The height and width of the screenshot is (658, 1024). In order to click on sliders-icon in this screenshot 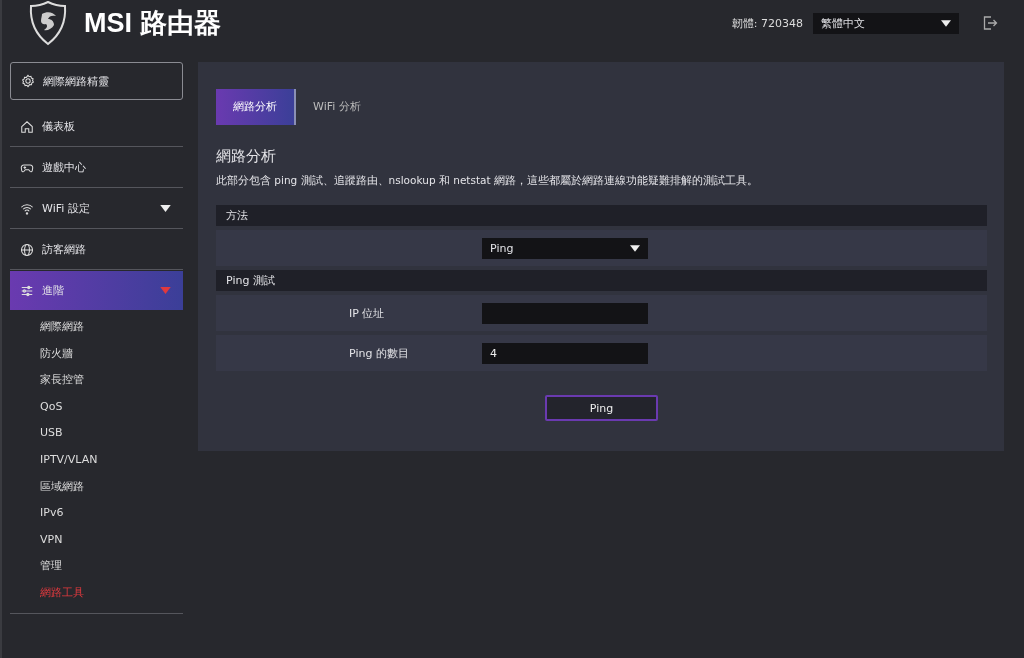, I will do `click(27, 290)`.